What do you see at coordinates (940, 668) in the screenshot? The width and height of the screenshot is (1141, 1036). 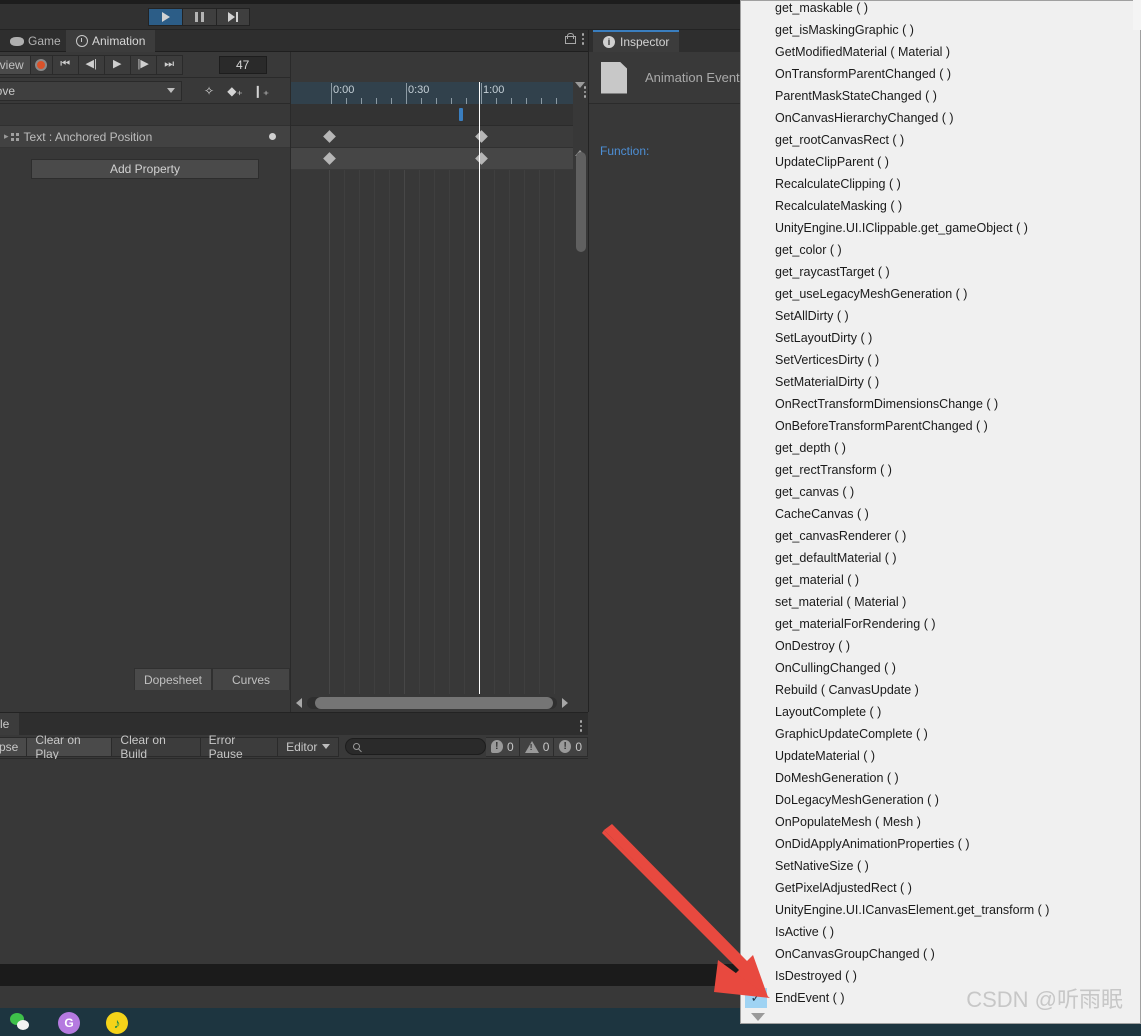 I see `dropdown-item: OnCullingChanged ( )` at bounding box center [940, 668].